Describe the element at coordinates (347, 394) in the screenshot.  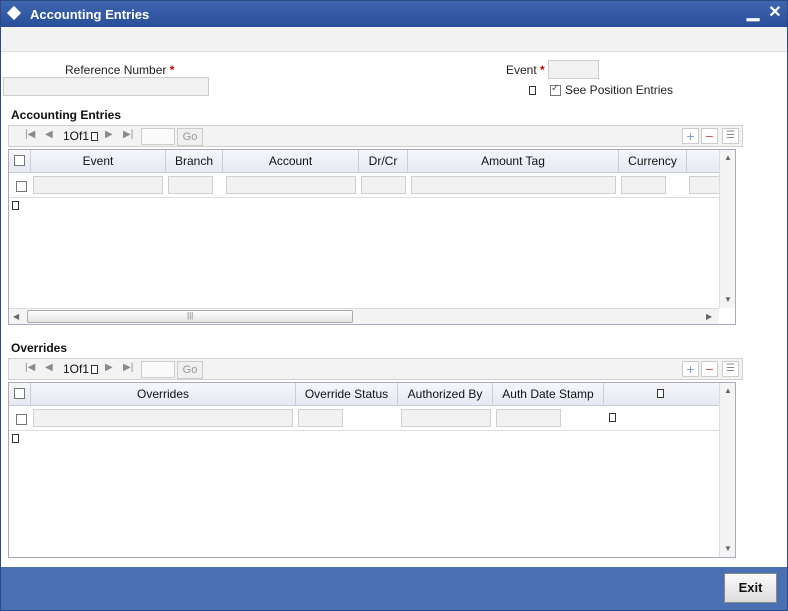
I see `column-header: Override Status` at that location.